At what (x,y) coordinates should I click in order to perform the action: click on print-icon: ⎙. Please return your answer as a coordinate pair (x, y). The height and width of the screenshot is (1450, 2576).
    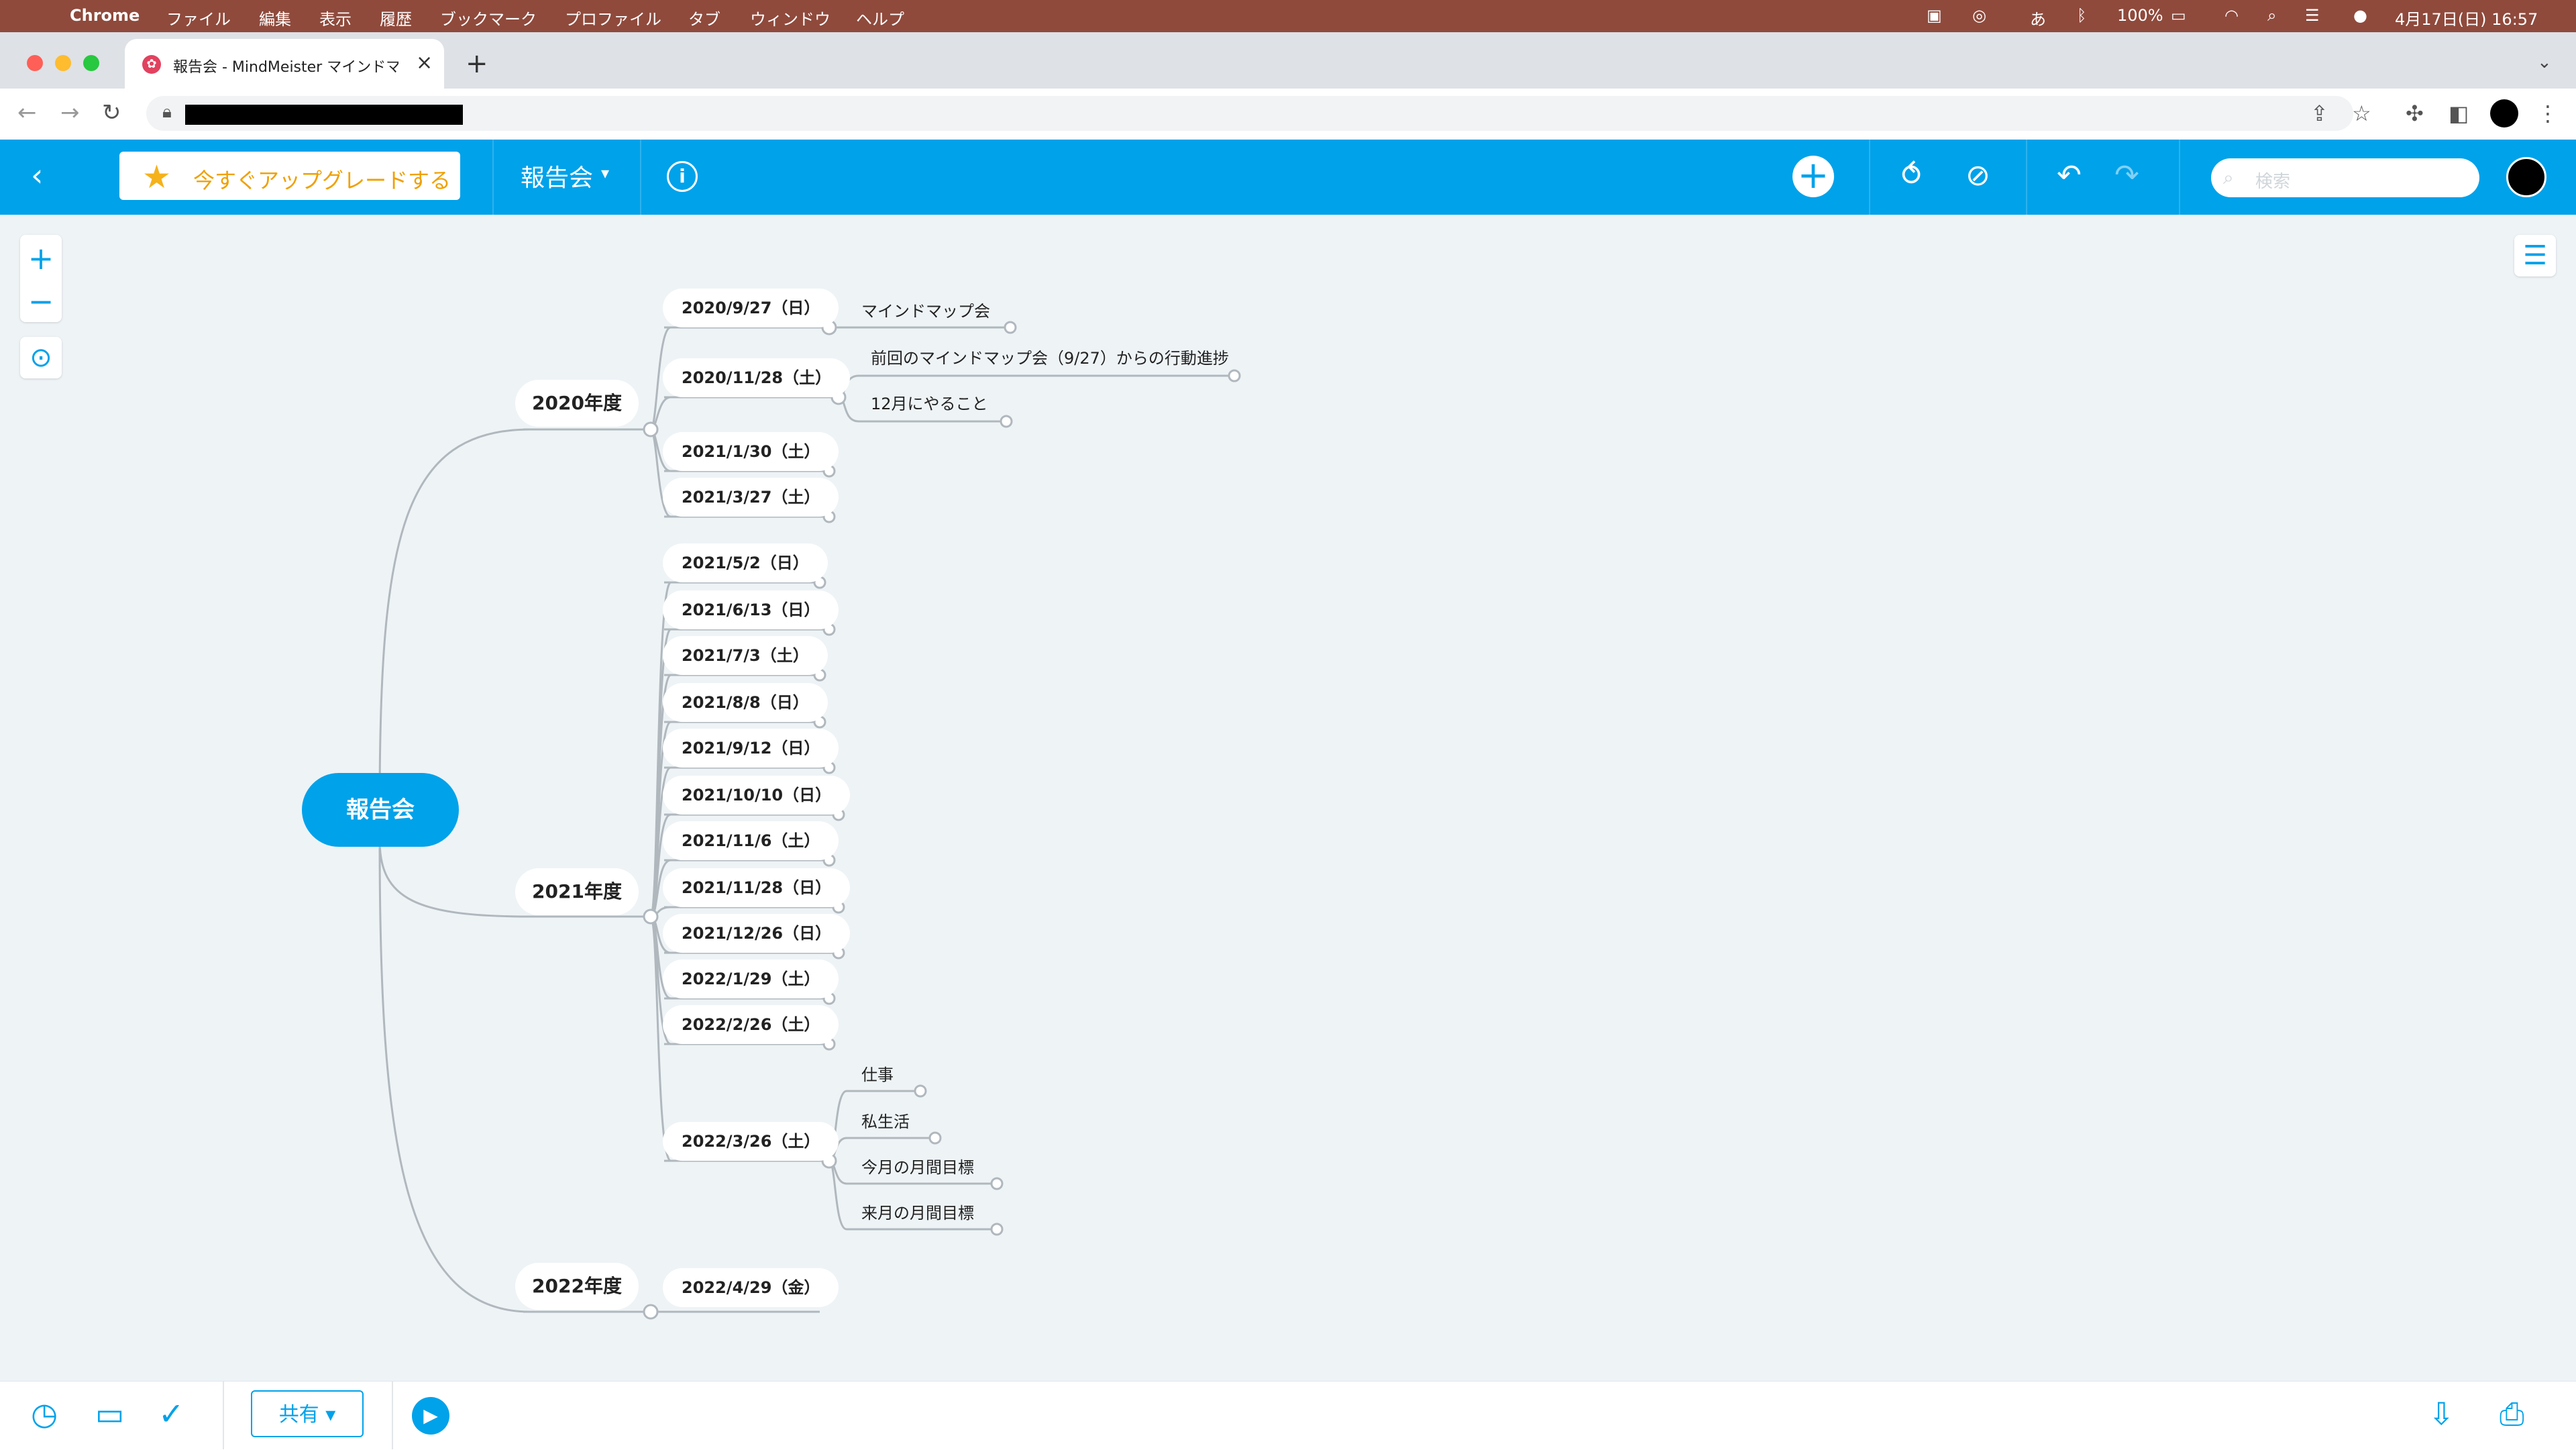
    Looking at the image, I should click on (2512, 1414).